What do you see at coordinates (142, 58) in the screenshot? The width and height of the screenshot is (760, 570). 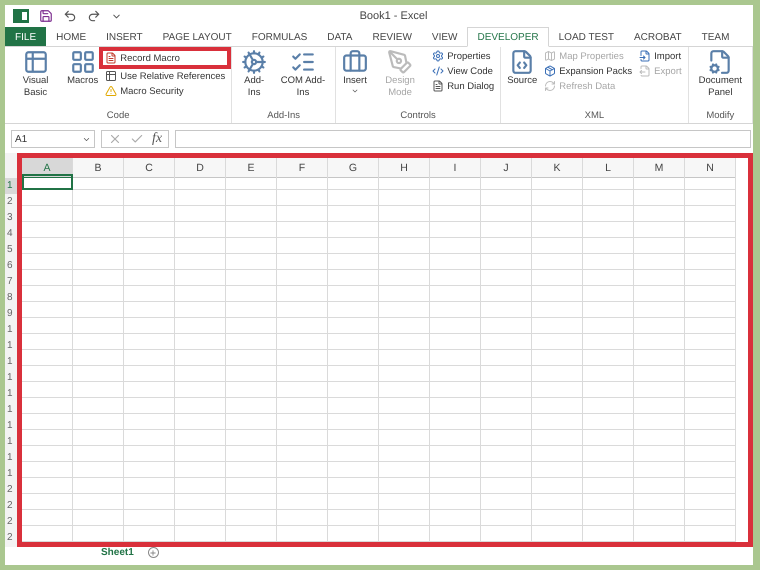 I see `ribbon-button: Record Macro` at bounding box center [142, 58].